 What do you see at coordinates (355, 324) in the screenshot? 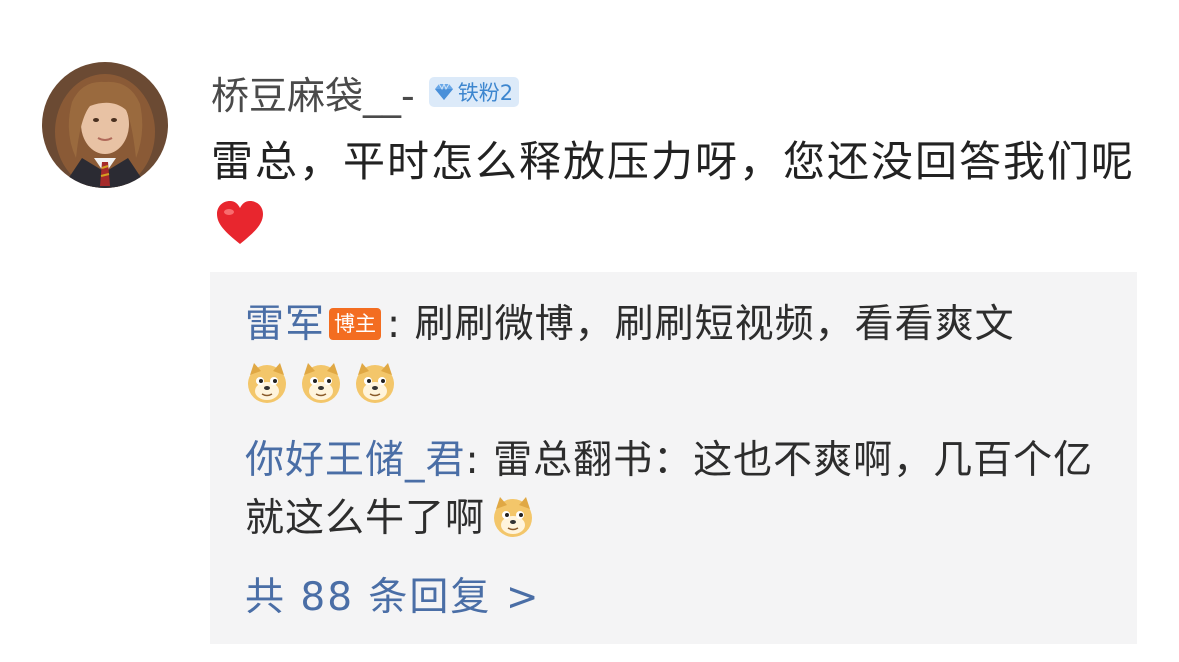
I see `blogger-badge: 博主` at bounding box center [355, 324].